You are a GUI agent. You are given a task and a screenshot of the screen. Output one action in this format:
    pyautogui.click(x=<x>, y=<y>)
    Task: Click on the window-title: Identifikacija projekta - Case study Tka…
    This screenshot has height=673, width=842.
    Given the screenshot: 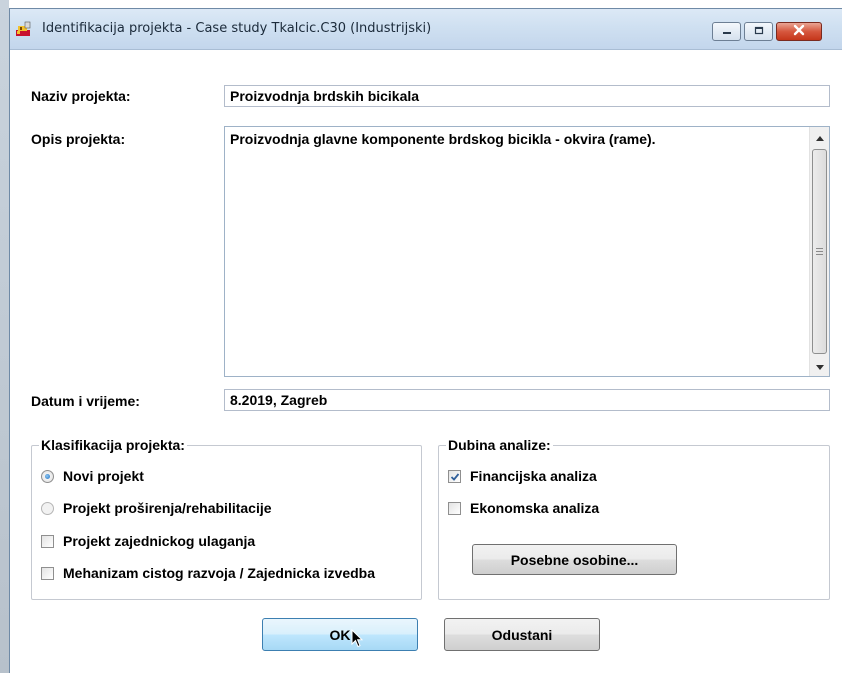 What is the action you would take?
    pyautogui.click(x=237, y=28)
    